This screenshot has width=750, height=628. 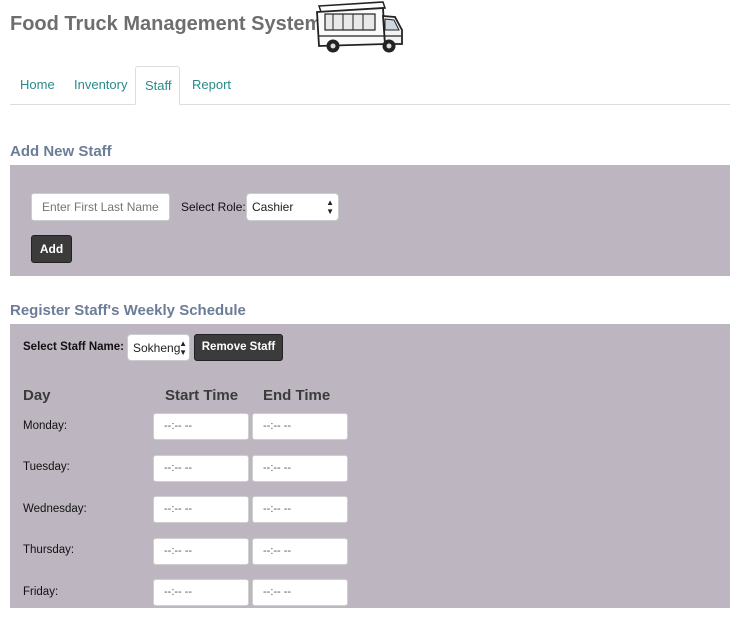 I want to click on tuesday-end-time-input: --:-- --, so click(x=300, y=468).